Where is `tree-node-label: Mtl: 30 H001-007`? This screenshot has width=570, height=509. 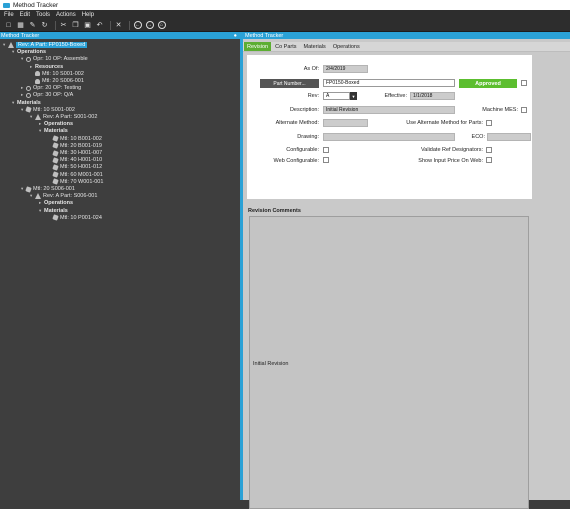 tree-node-label: Mtl: 30 H001-007 is located at coordinates (81, 153).